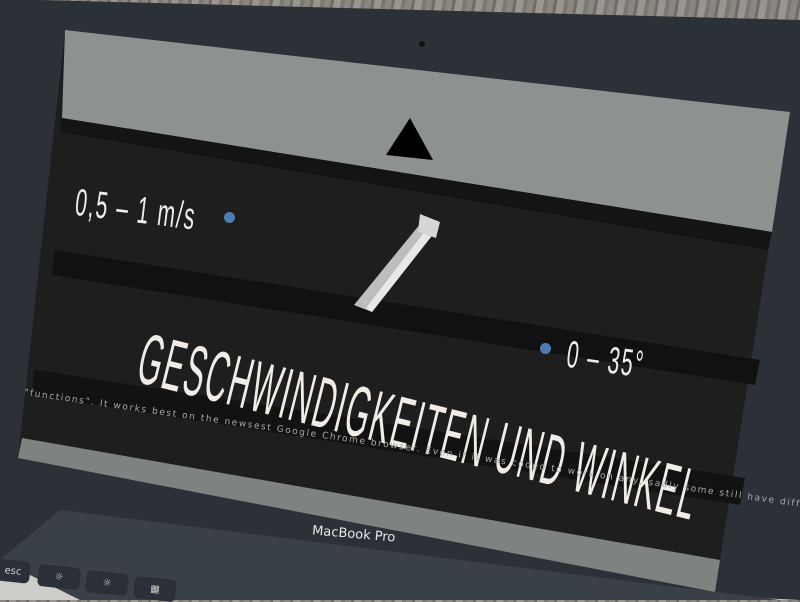  Describe the element at coordinates (229, 217) in the screenshot. I see `speed-marker-dot` at that location.